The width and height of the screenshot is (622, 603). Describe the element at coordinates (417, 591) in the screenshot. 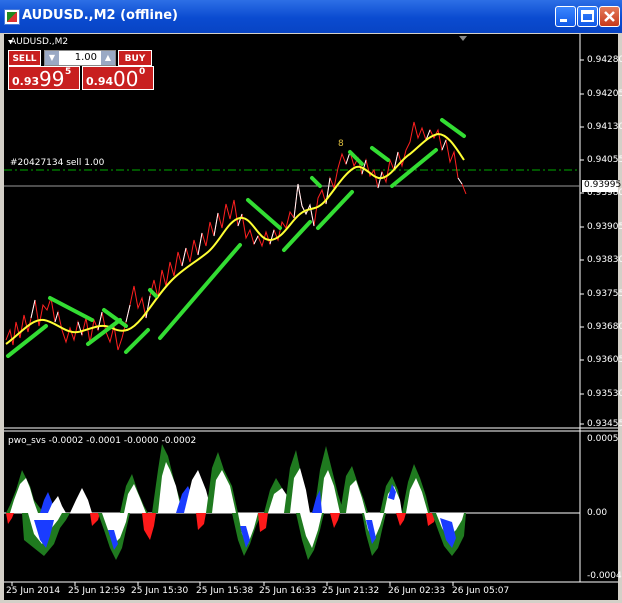

I see `time-tick: 26 Jun 02:33` at that location.